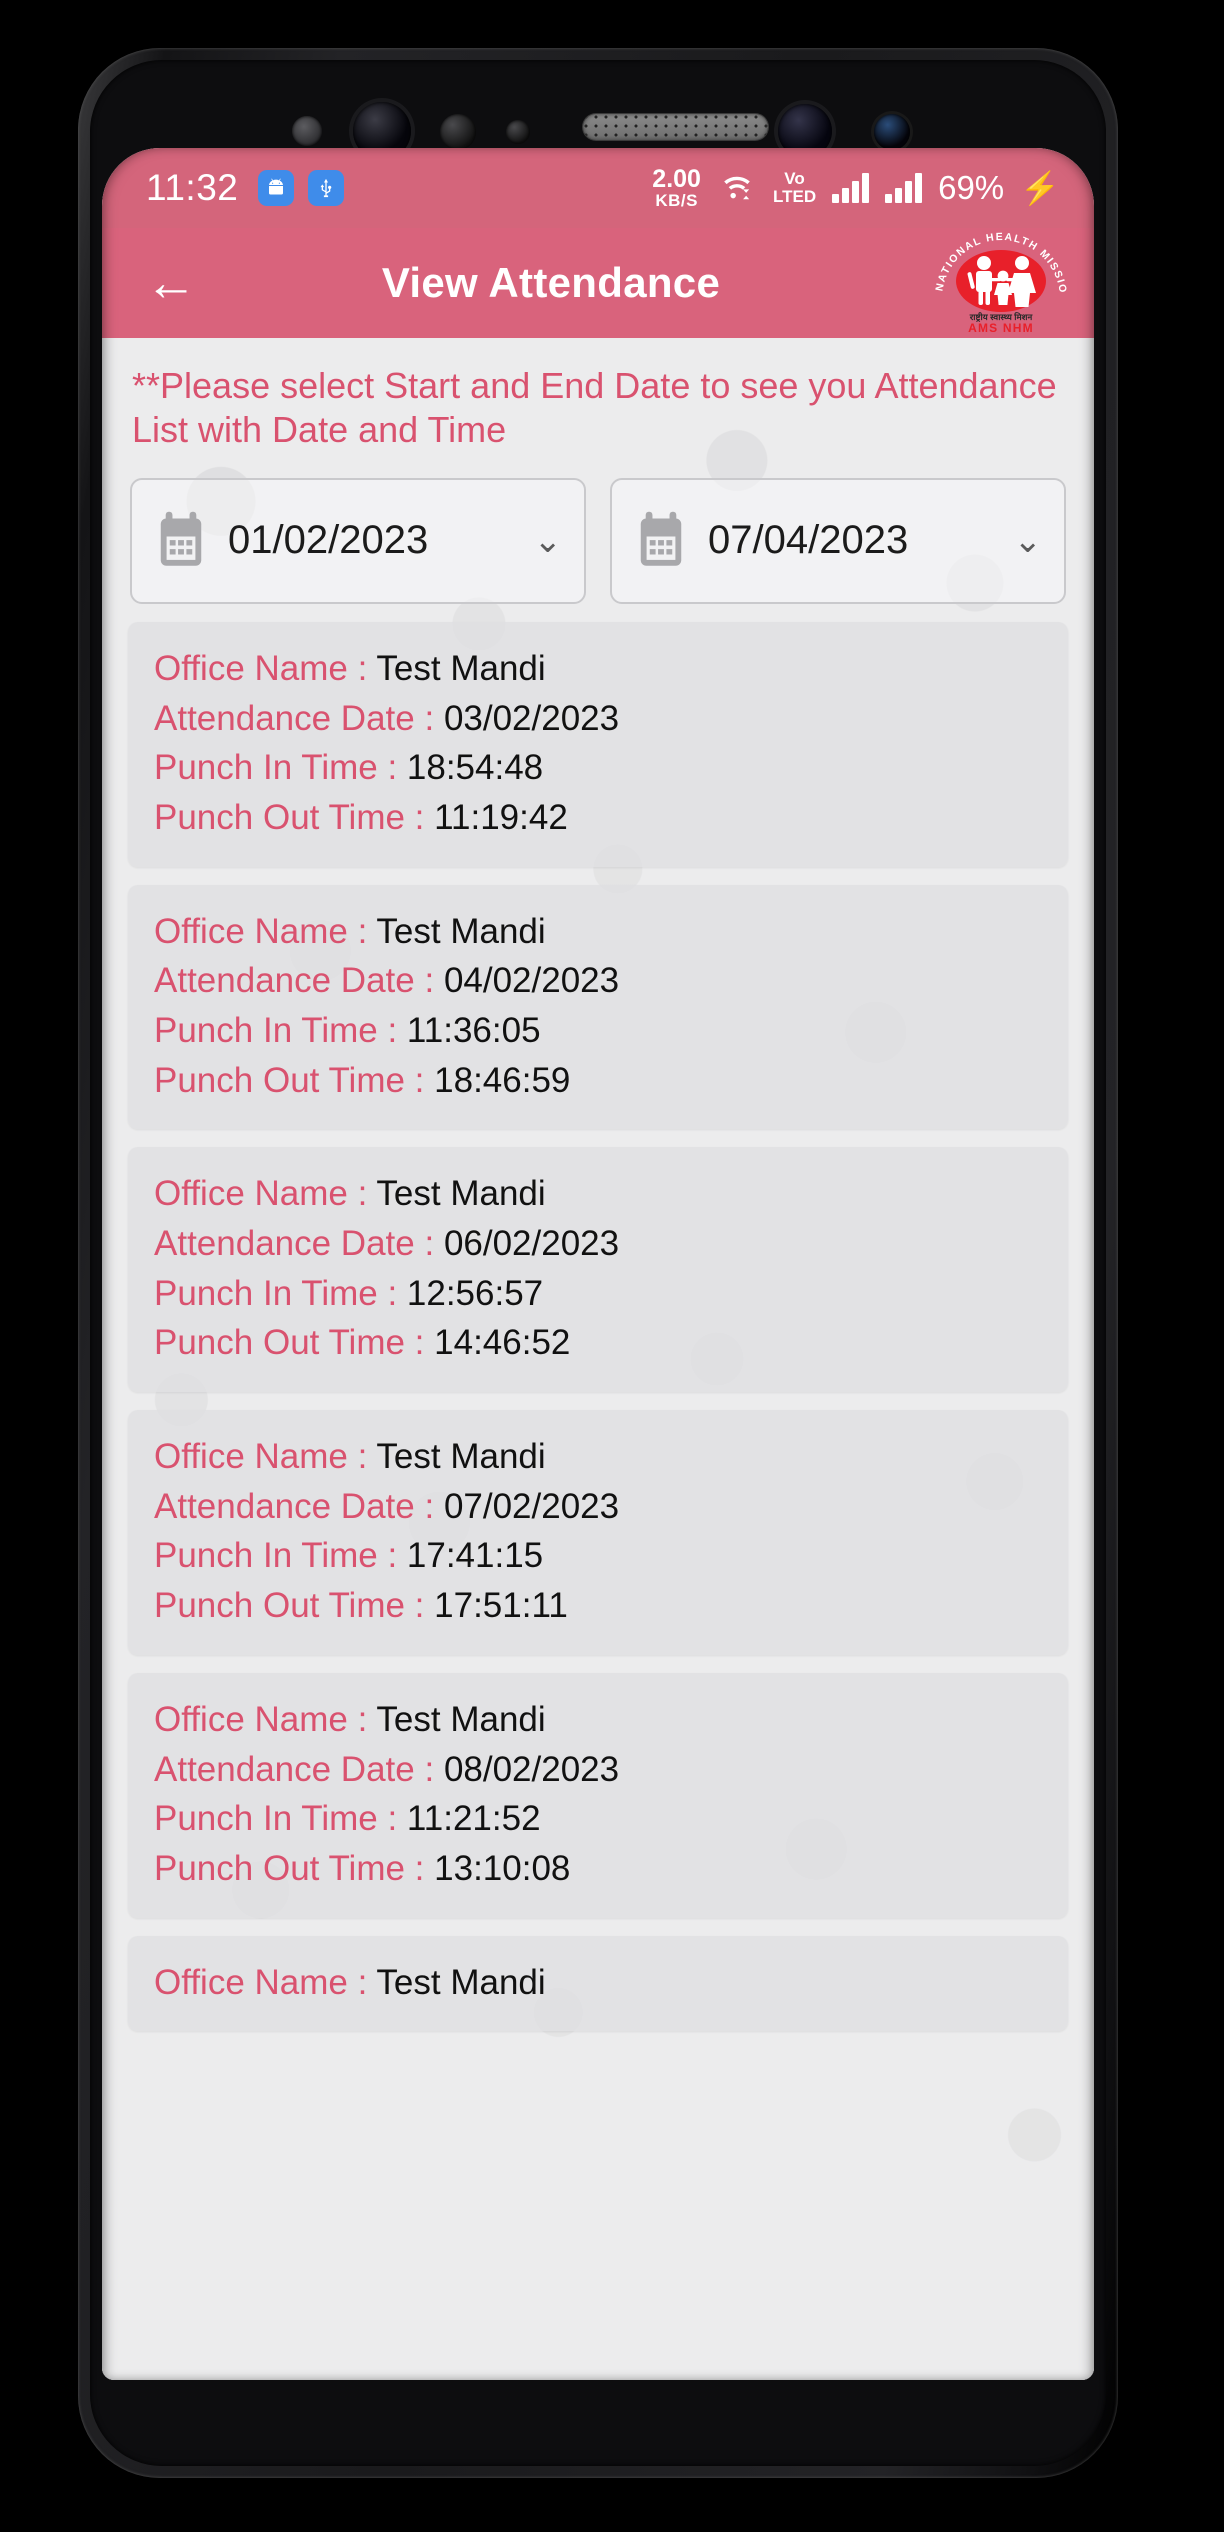  What do you see at coordinates (808, 540) in the screenshot?
I see `end-date-value: 07/04/2023` at bounding box center [808, 540].